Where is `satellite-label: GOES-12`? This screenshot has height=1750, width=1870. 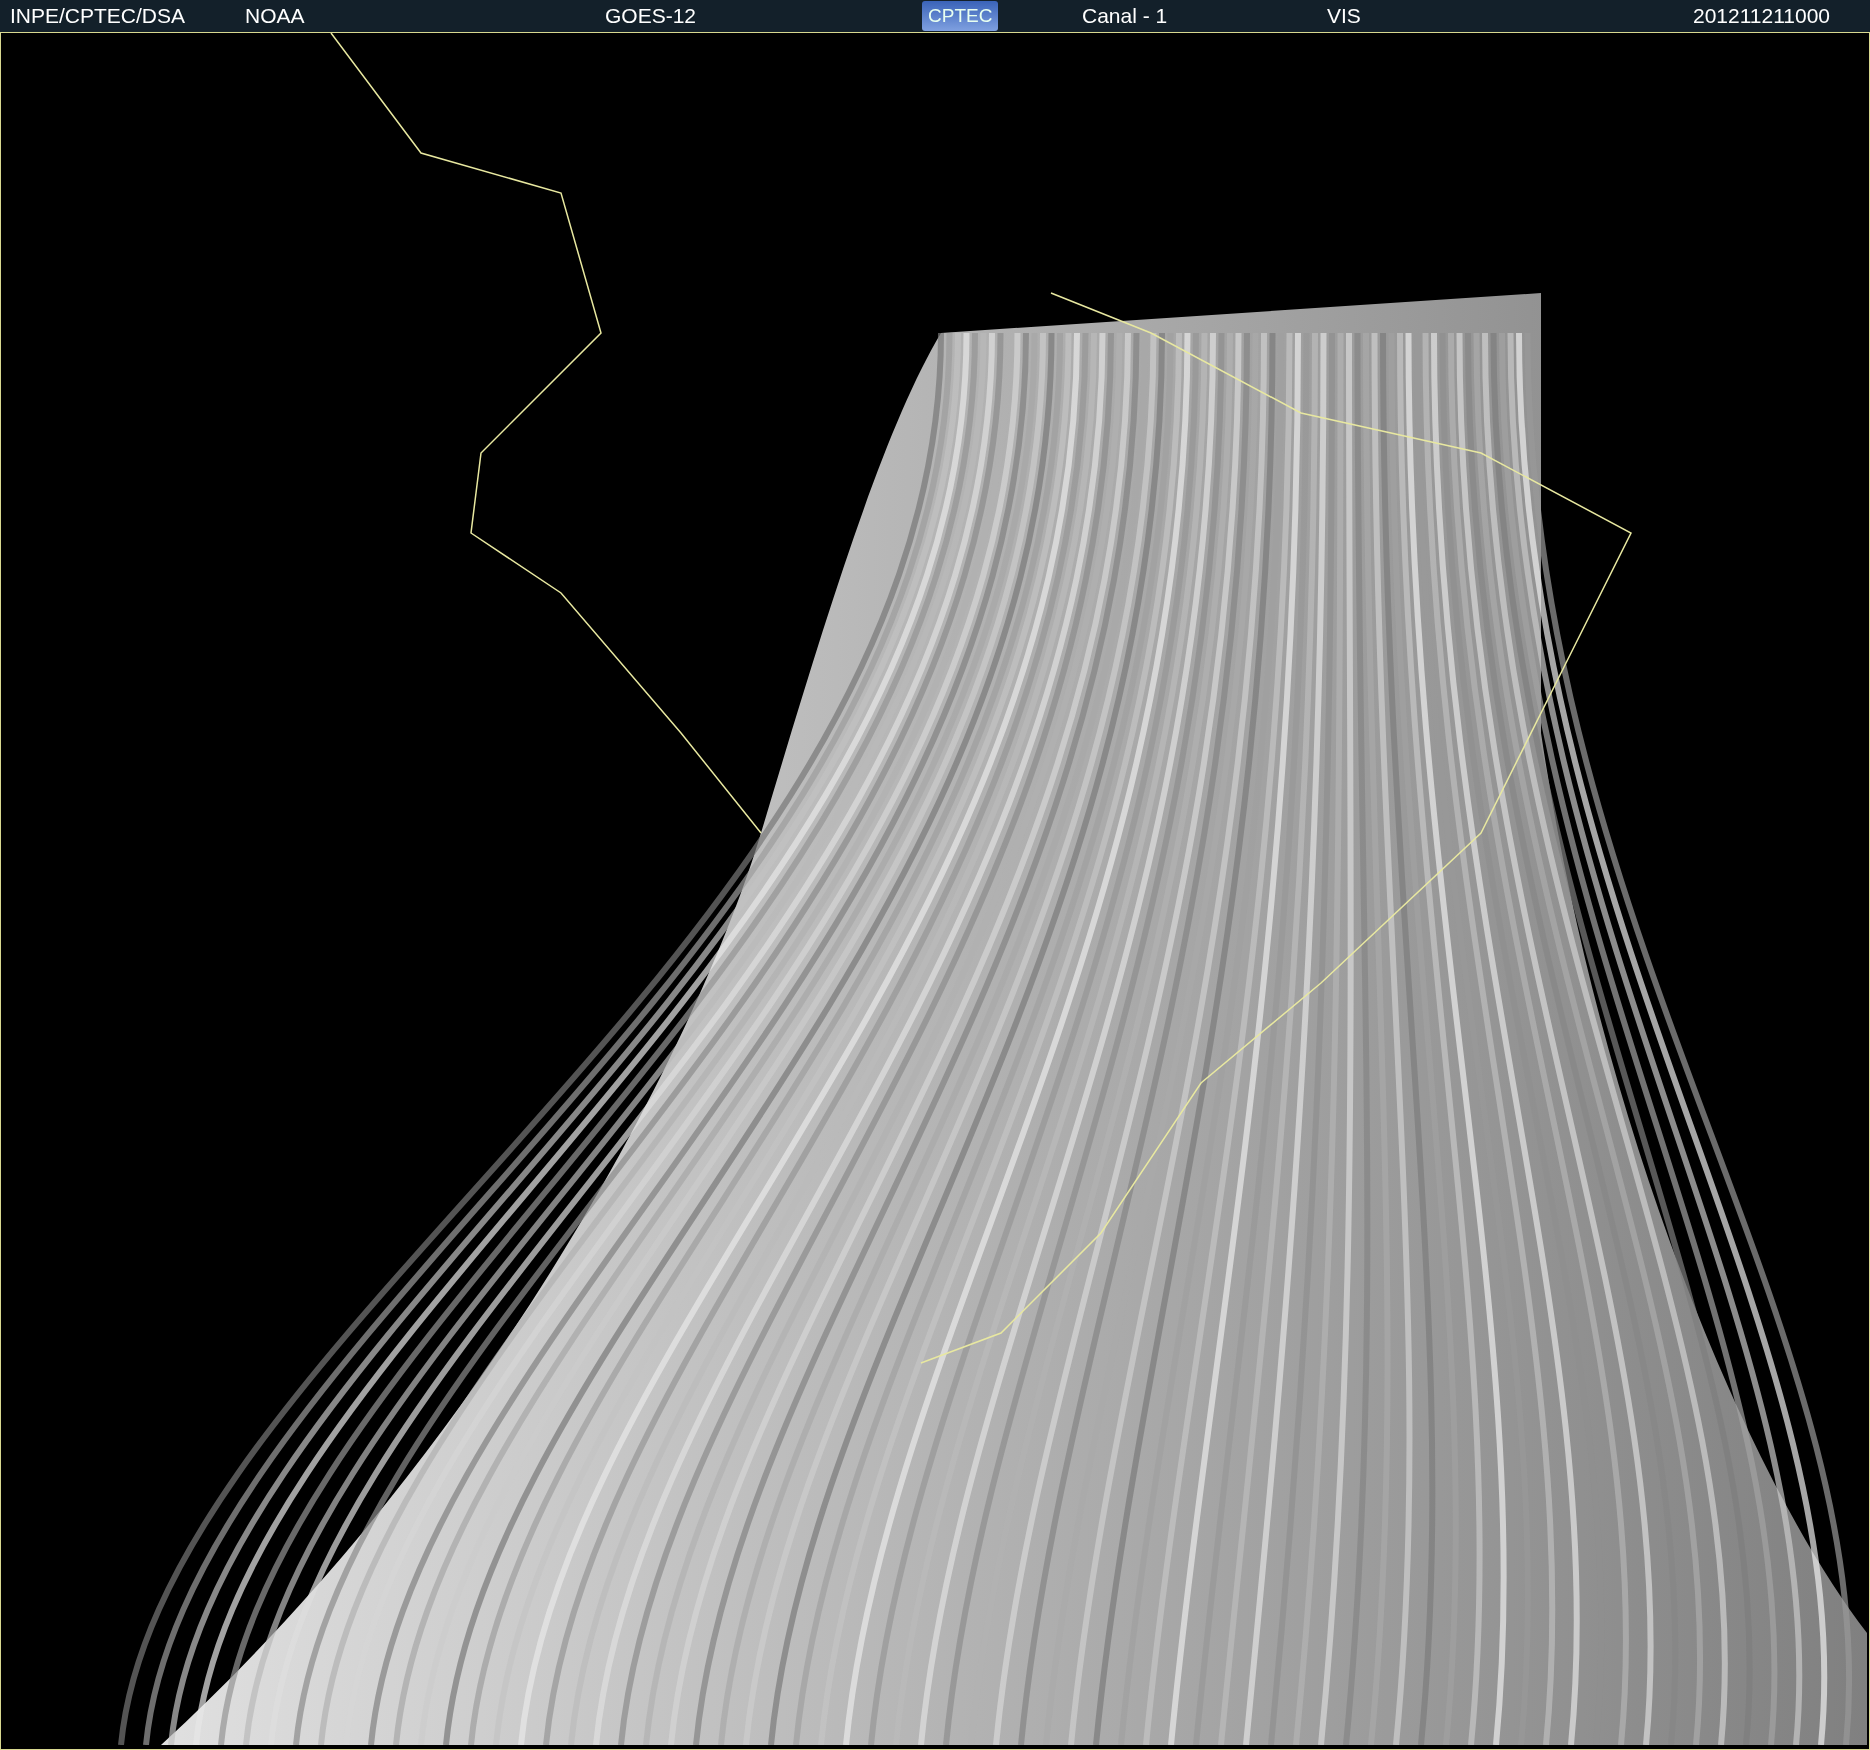 satellite-label: GOES-12 is located at coordinates (651, 16).